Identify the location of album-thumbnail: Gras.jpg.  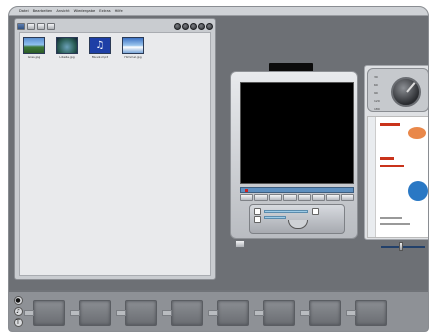
(34, 49).